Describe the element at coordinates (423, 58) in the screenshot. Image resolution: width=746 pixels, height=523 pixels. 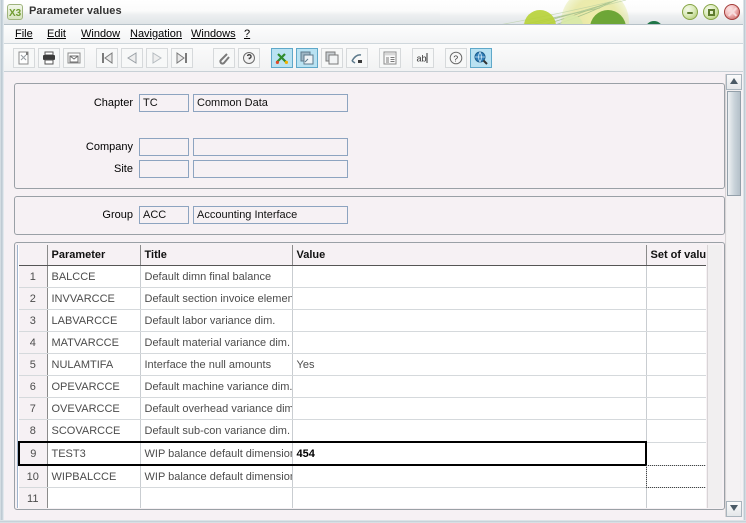
I see `text-icon: ab` at that location.